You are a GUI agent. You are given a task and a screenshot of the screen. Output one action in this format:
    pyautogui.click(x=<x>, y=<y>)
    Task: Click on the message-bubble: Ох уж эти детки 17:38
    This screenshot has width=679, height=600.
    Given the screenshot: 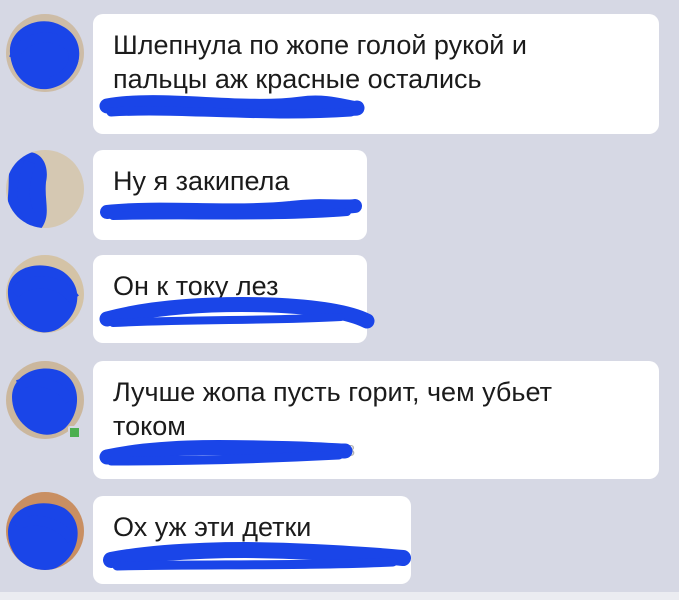 What is the action you would take?
    pyautogui.click(x=252, y=540)
    